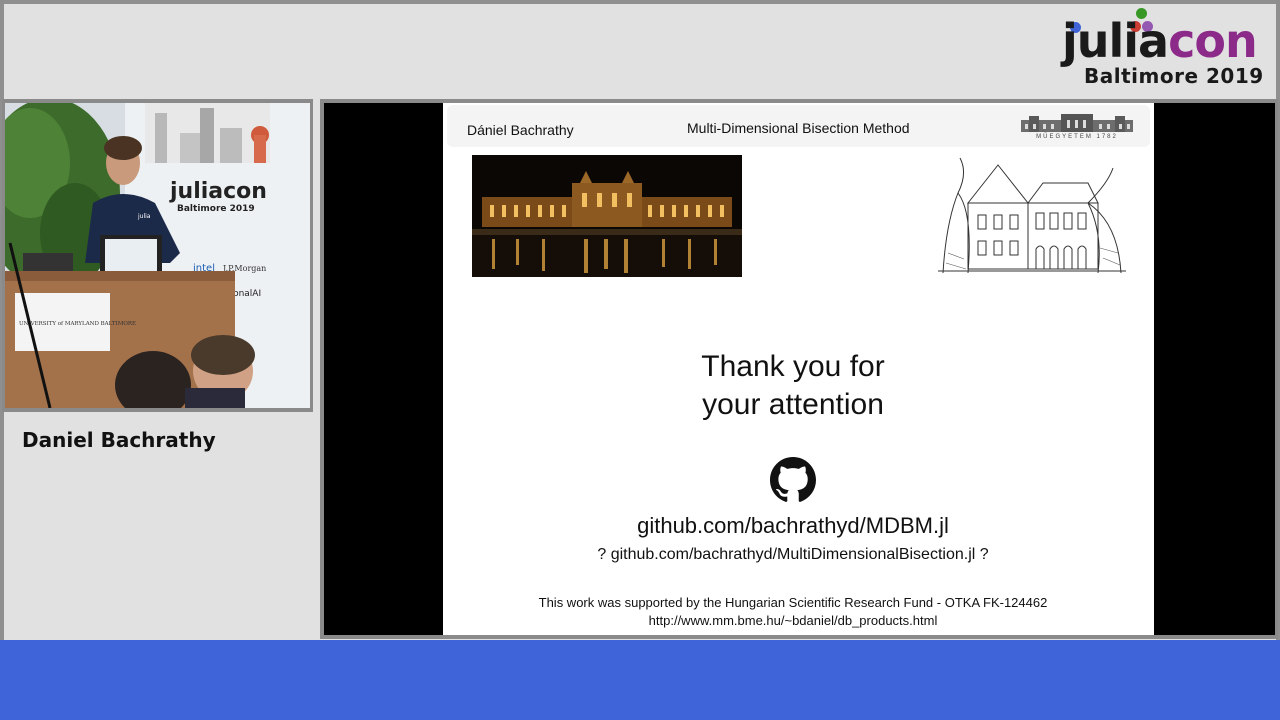  I want to click on webcam-banner-sub: Baltimore 2019, so click(216, 209).